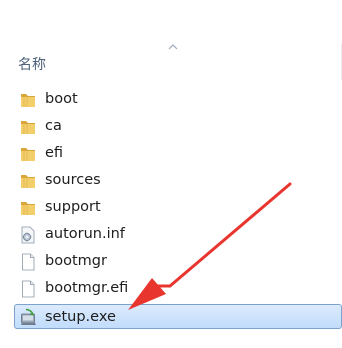 The height and width of the screenshot is (348, 342). I want to click on file-row-support: support, so click(171, 207).